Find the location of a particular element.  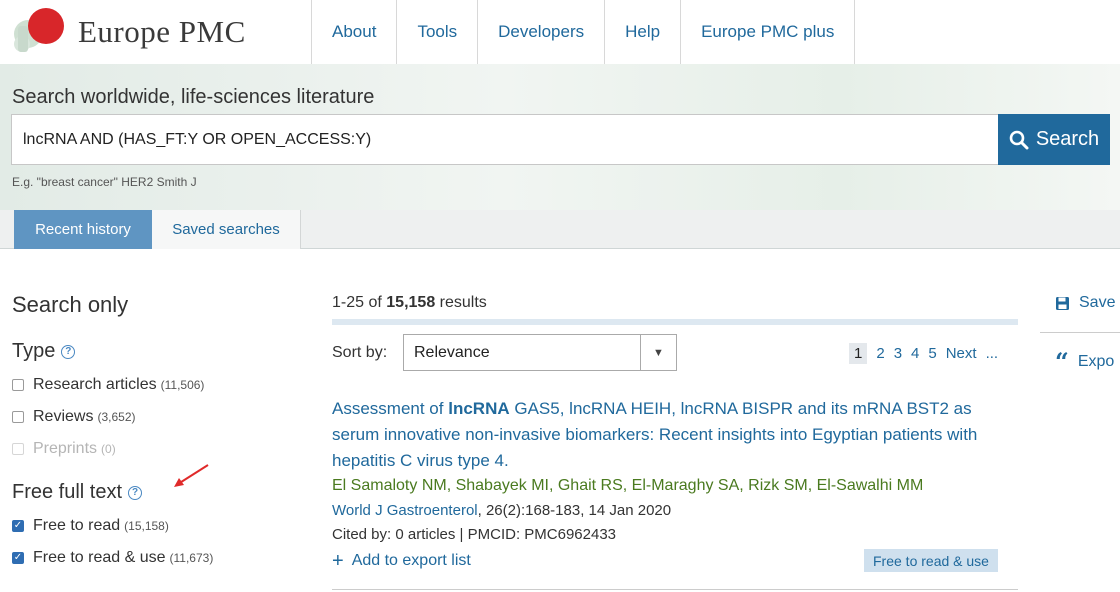

facet-label: Reviews is located at coordinates (63, 416).